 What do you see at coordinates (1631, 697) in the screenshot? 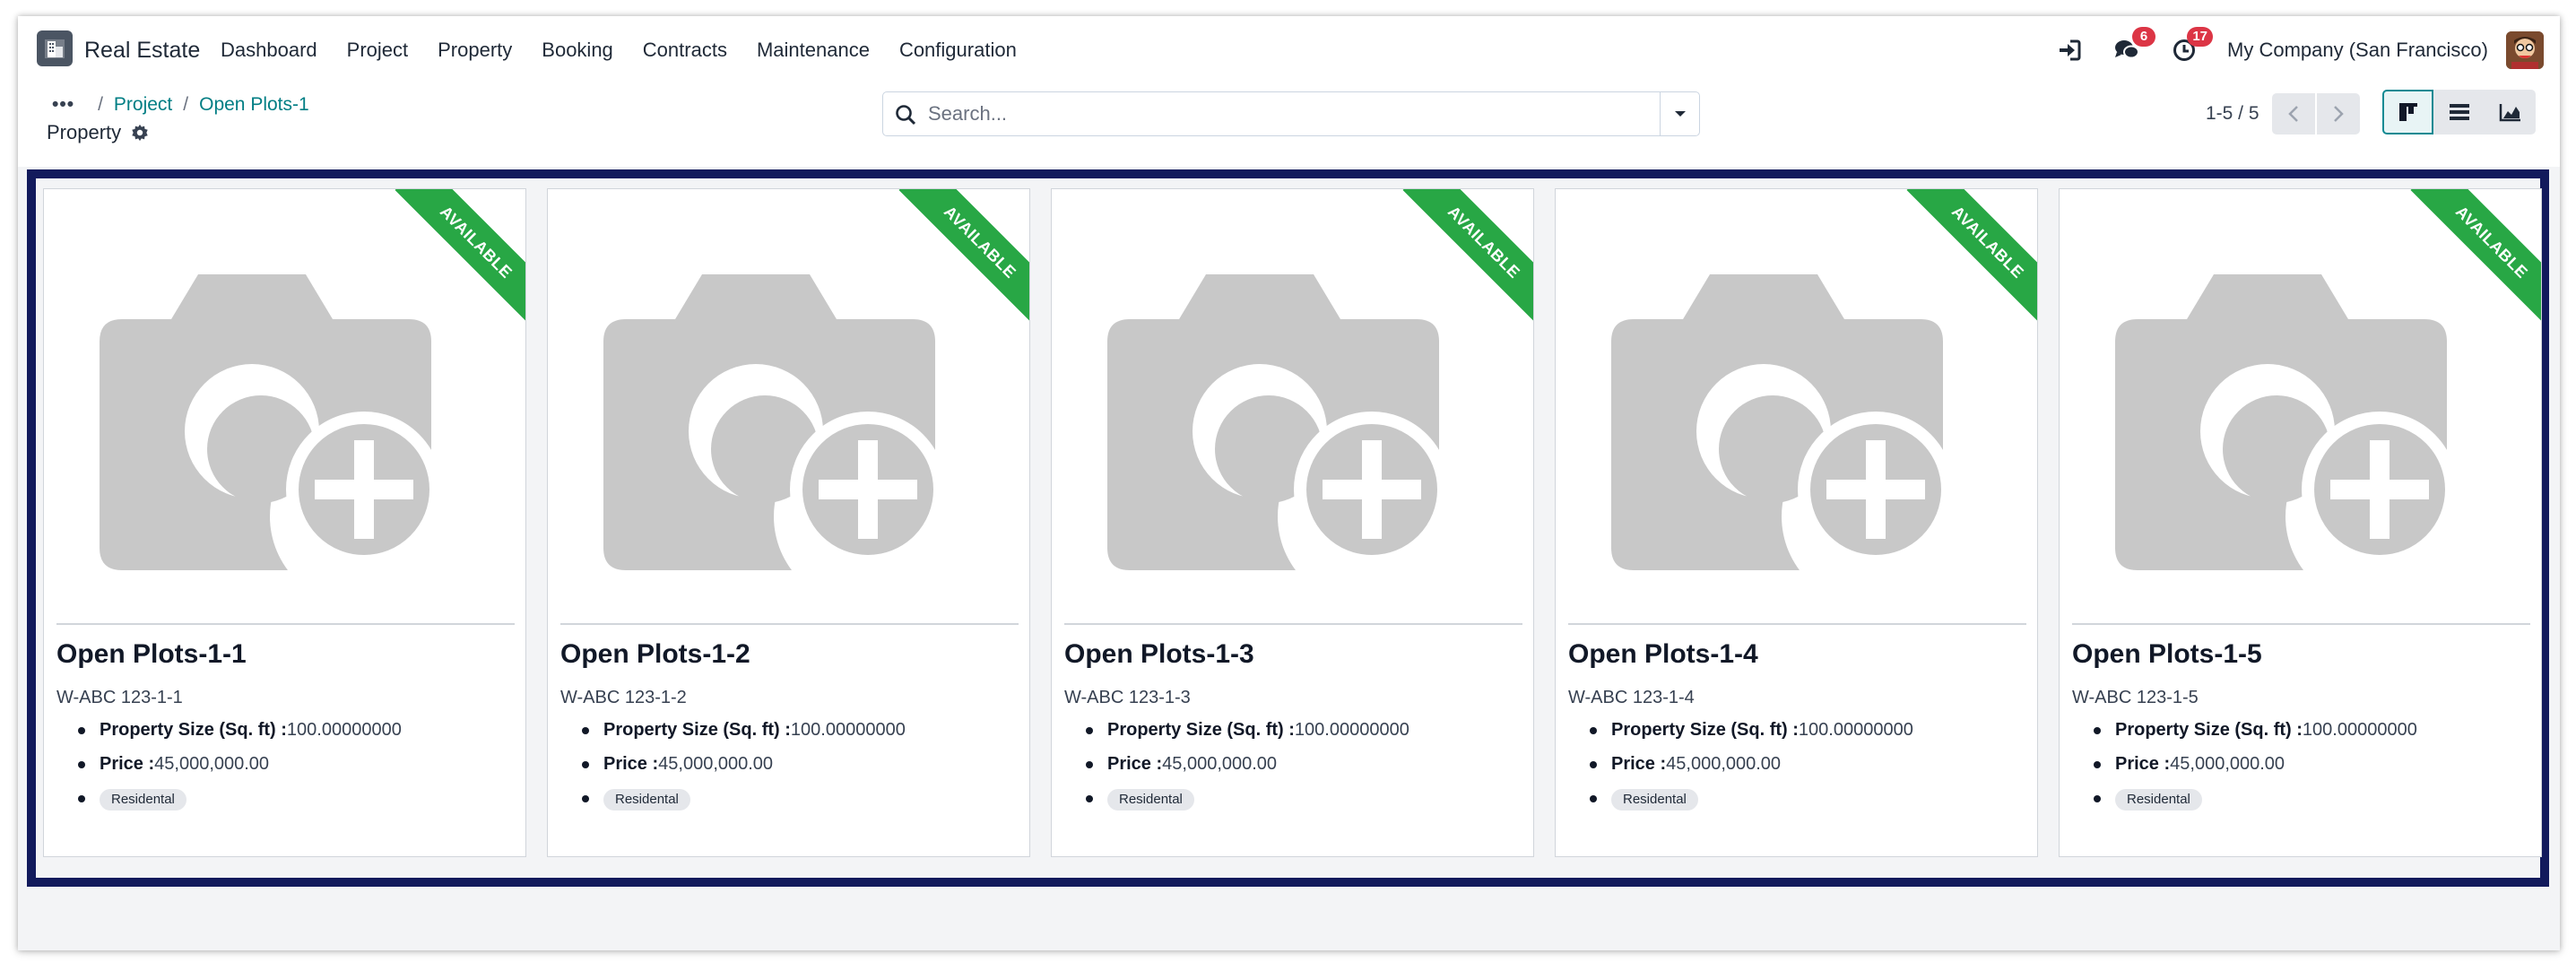
I see `record-reference: W-ABC 123-1-4` at bounding box center [1631, 697].